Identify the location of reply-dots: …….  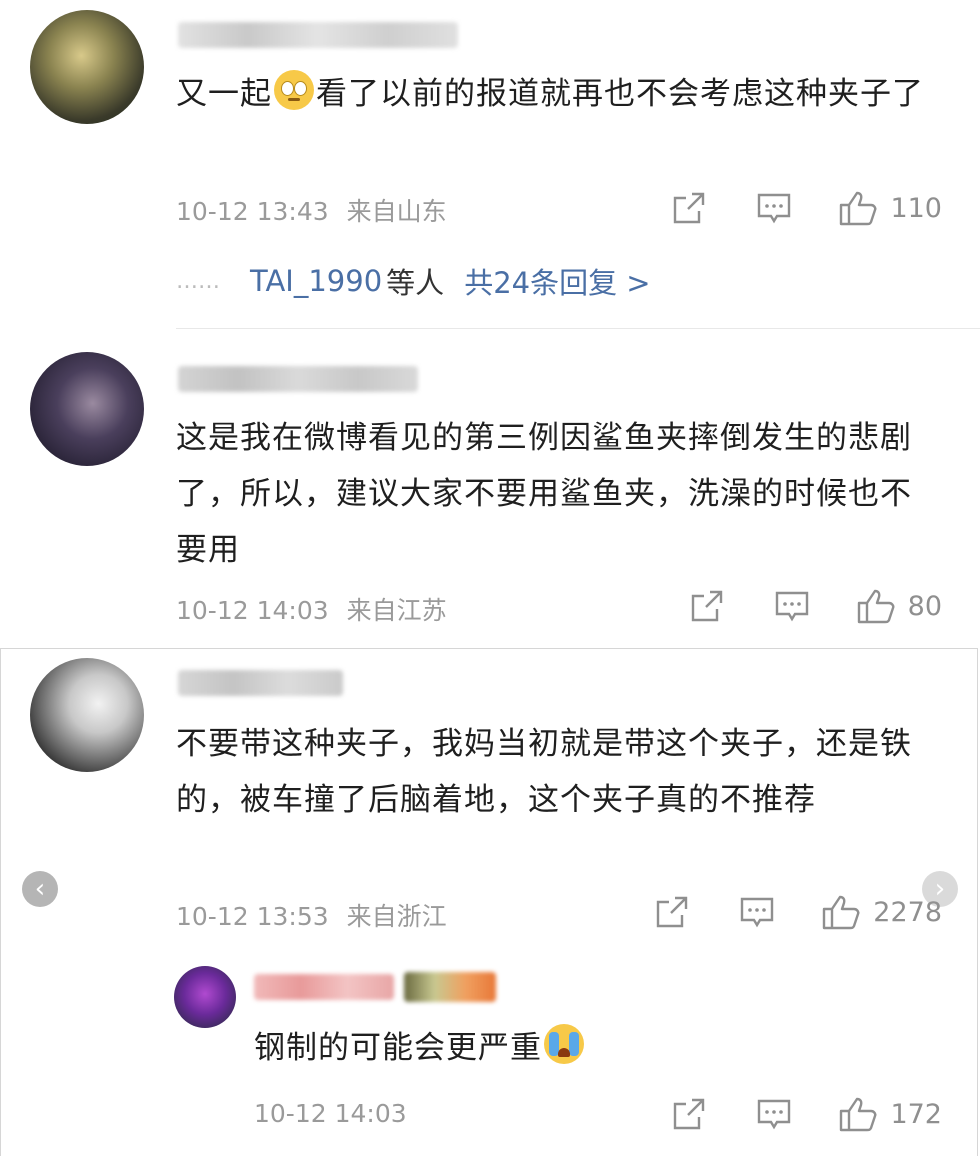
(198, 281).